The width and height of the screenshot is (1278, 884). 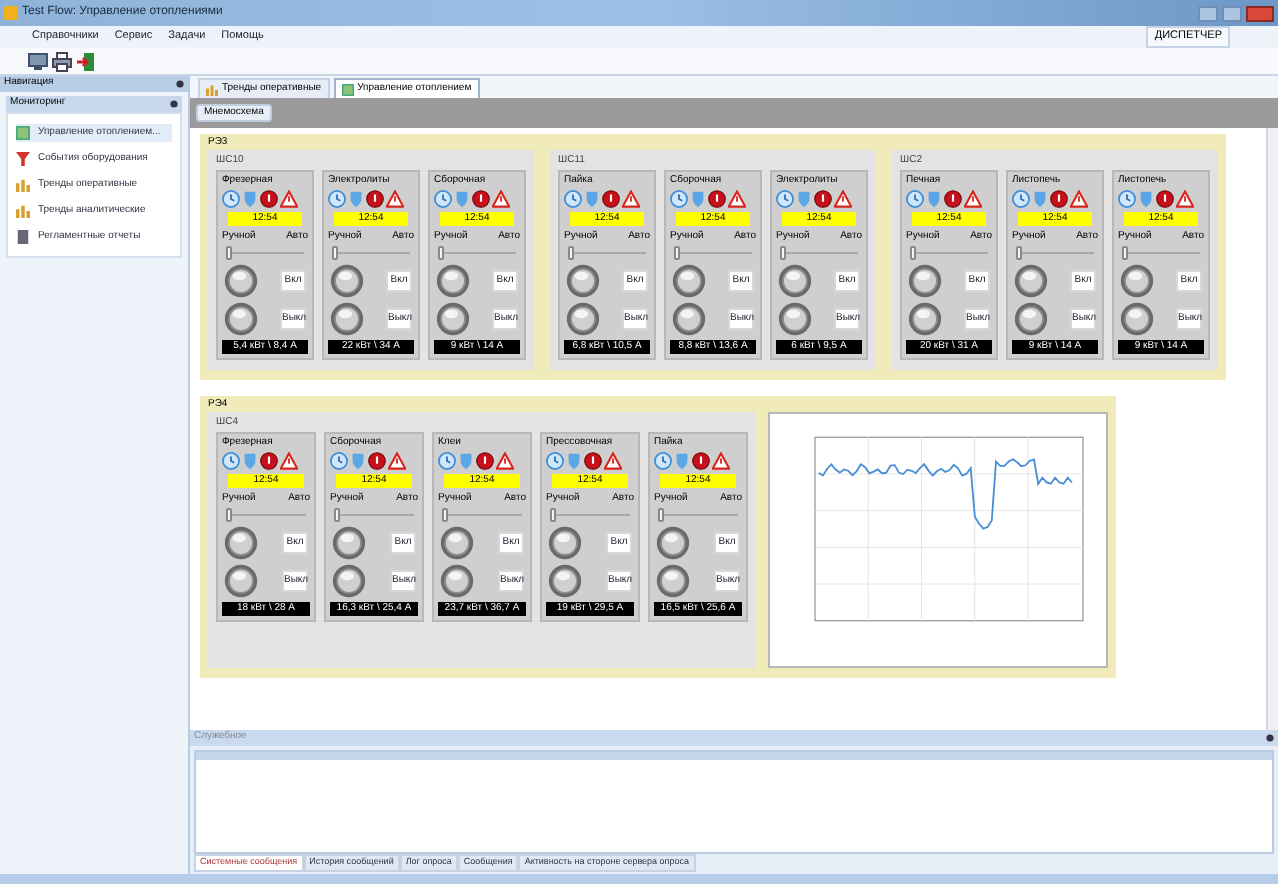 What do you see at coordinates (174, 104) in the screenshot?
I see `collapse-icon` at bounding box center [174, 104].